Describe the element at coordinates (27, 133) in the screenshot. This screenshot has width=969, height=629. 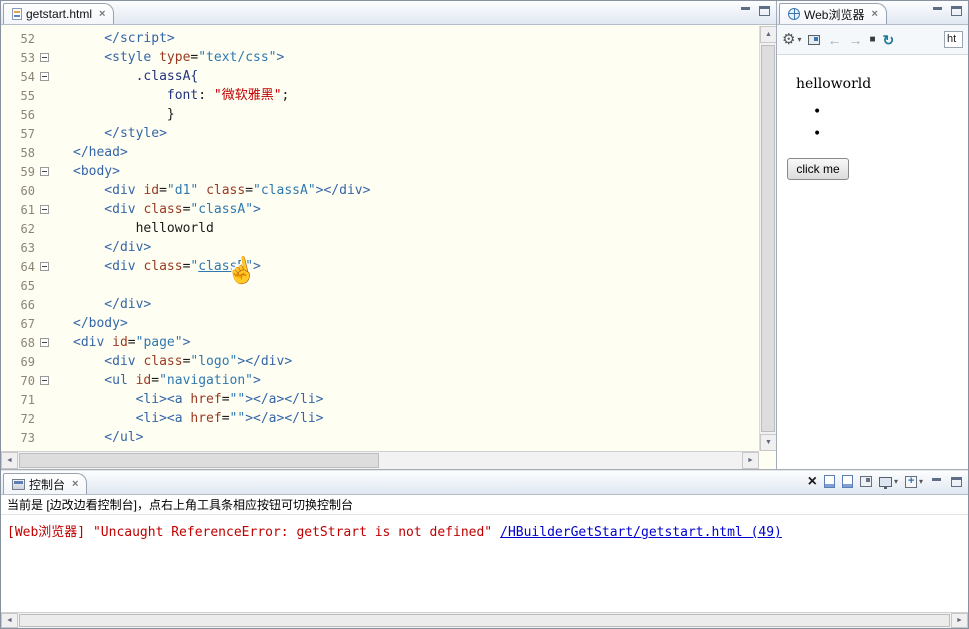
I see `line-number: 57` at that location.